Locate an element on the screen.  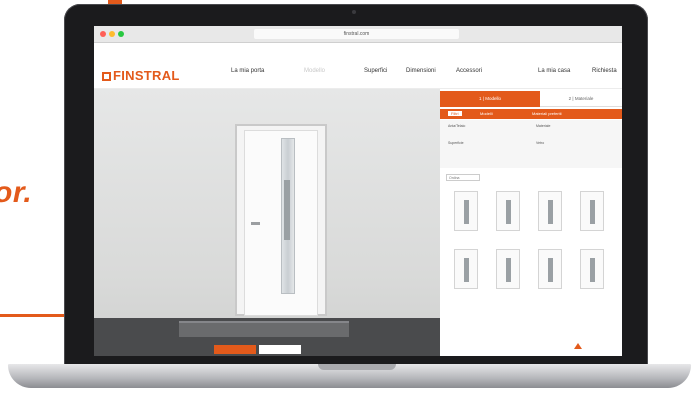
url-bar: finstral.com is located at coordinates (356, 34).